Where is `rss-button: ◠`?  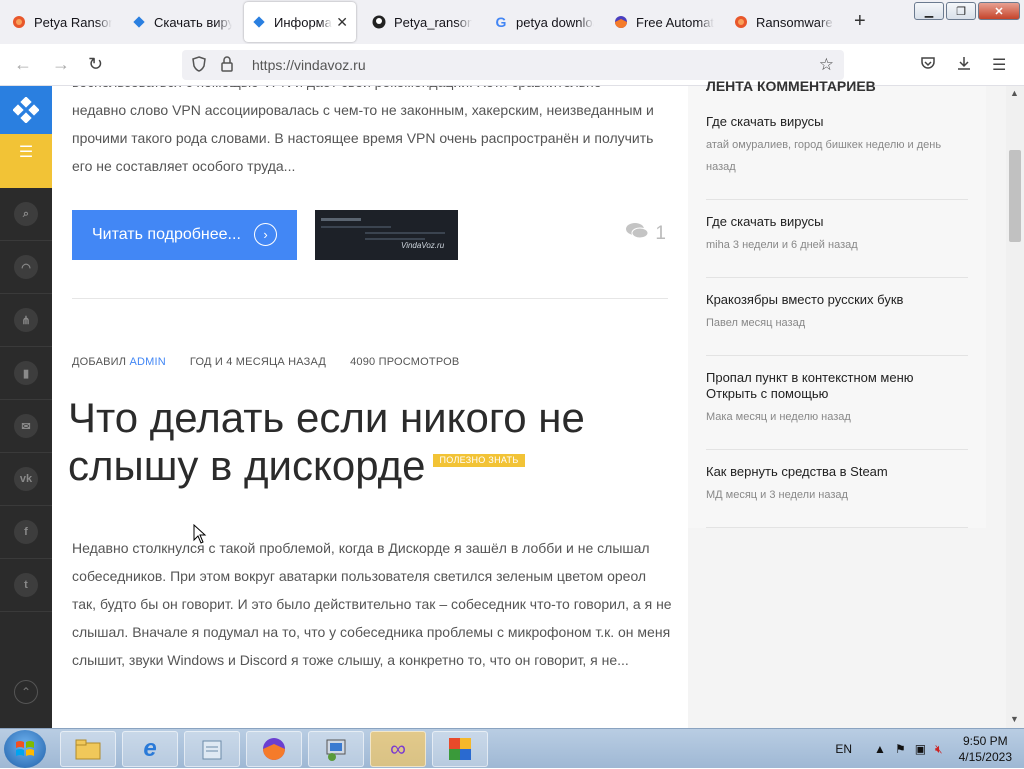 rss-button: ◠ is located at coordinates (26, 267).